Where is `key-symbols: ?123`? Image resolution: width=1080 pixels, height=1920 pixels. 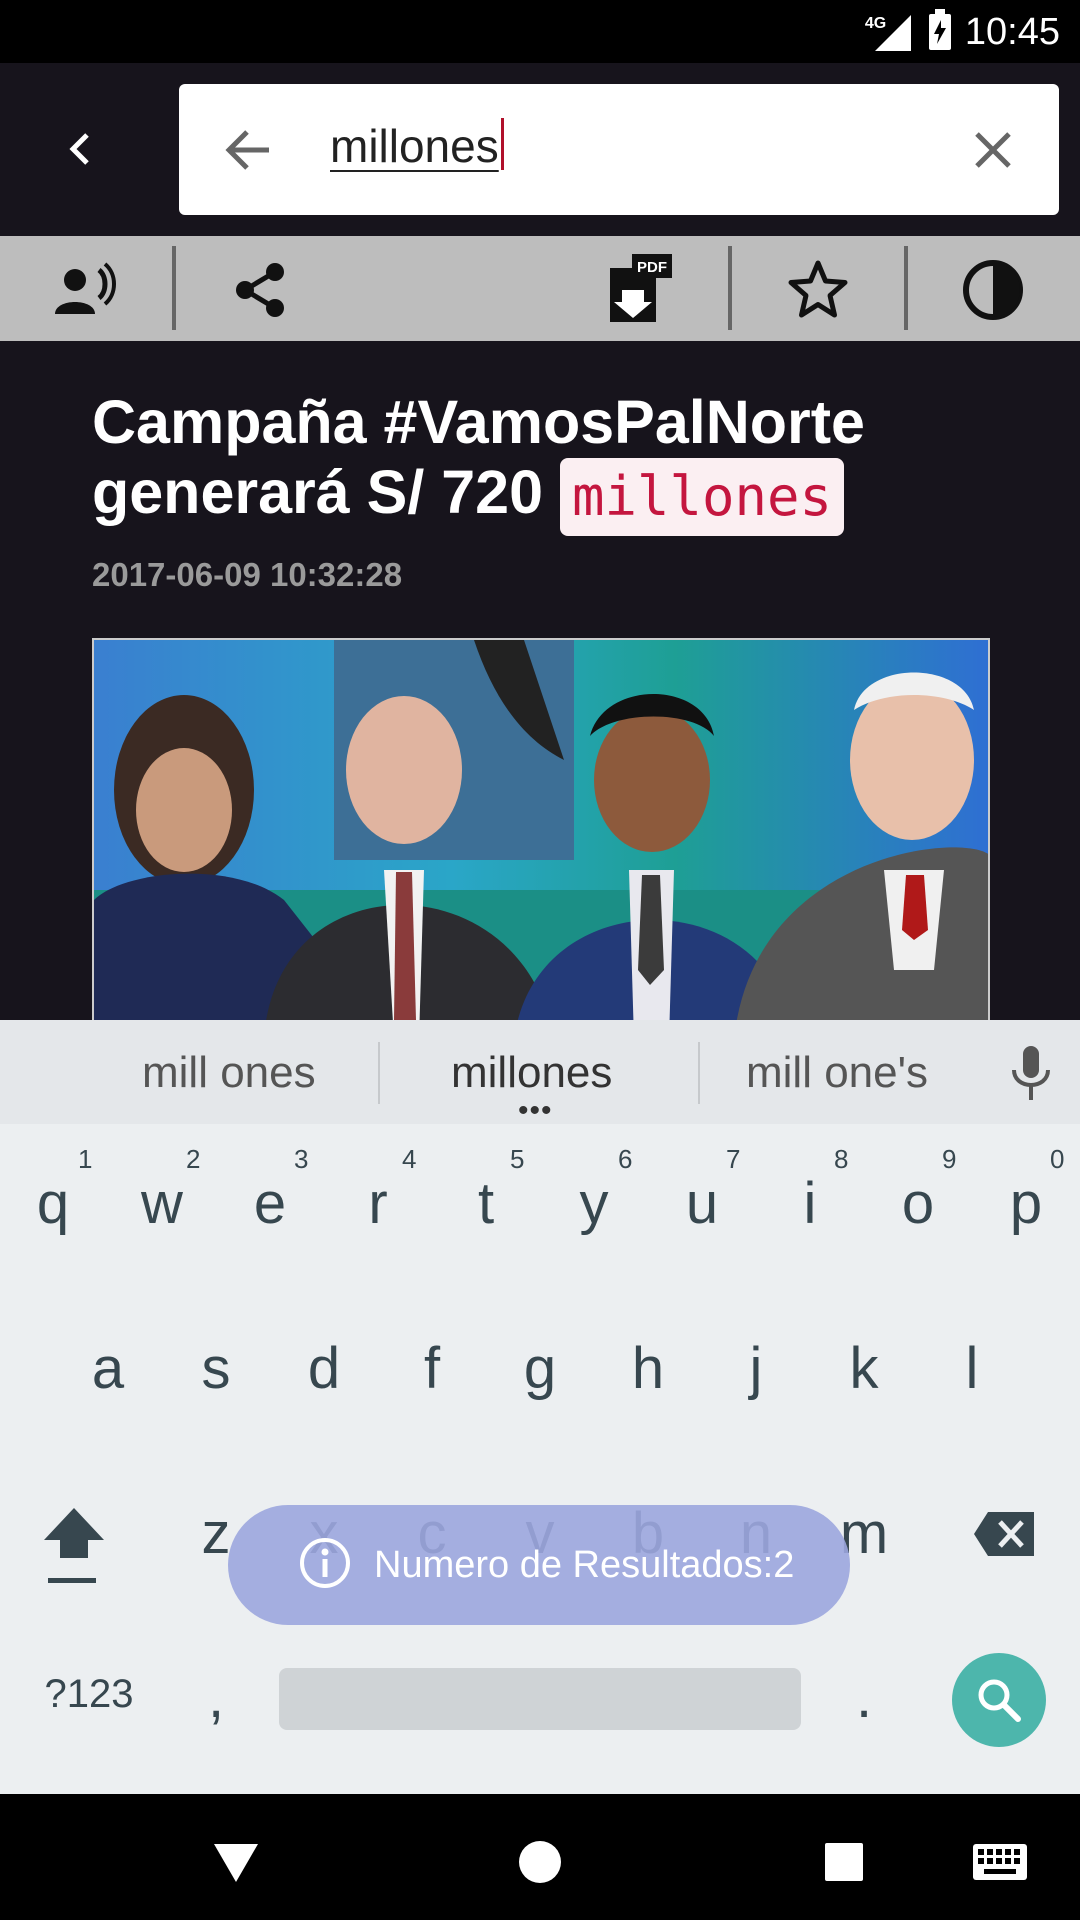
key-symbols: ?123 is located at coordinates (89, 1694).